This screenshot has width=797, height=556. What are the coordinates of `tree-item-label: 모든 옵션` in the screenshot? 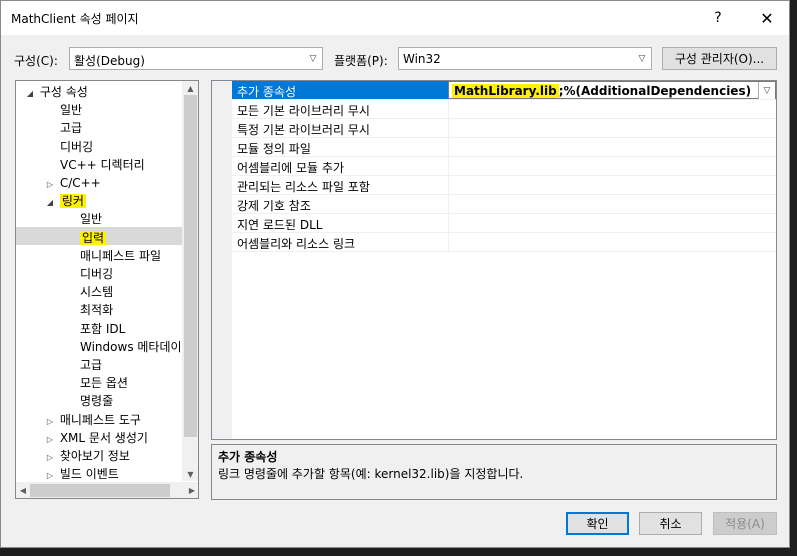 It's located at (104, 383).